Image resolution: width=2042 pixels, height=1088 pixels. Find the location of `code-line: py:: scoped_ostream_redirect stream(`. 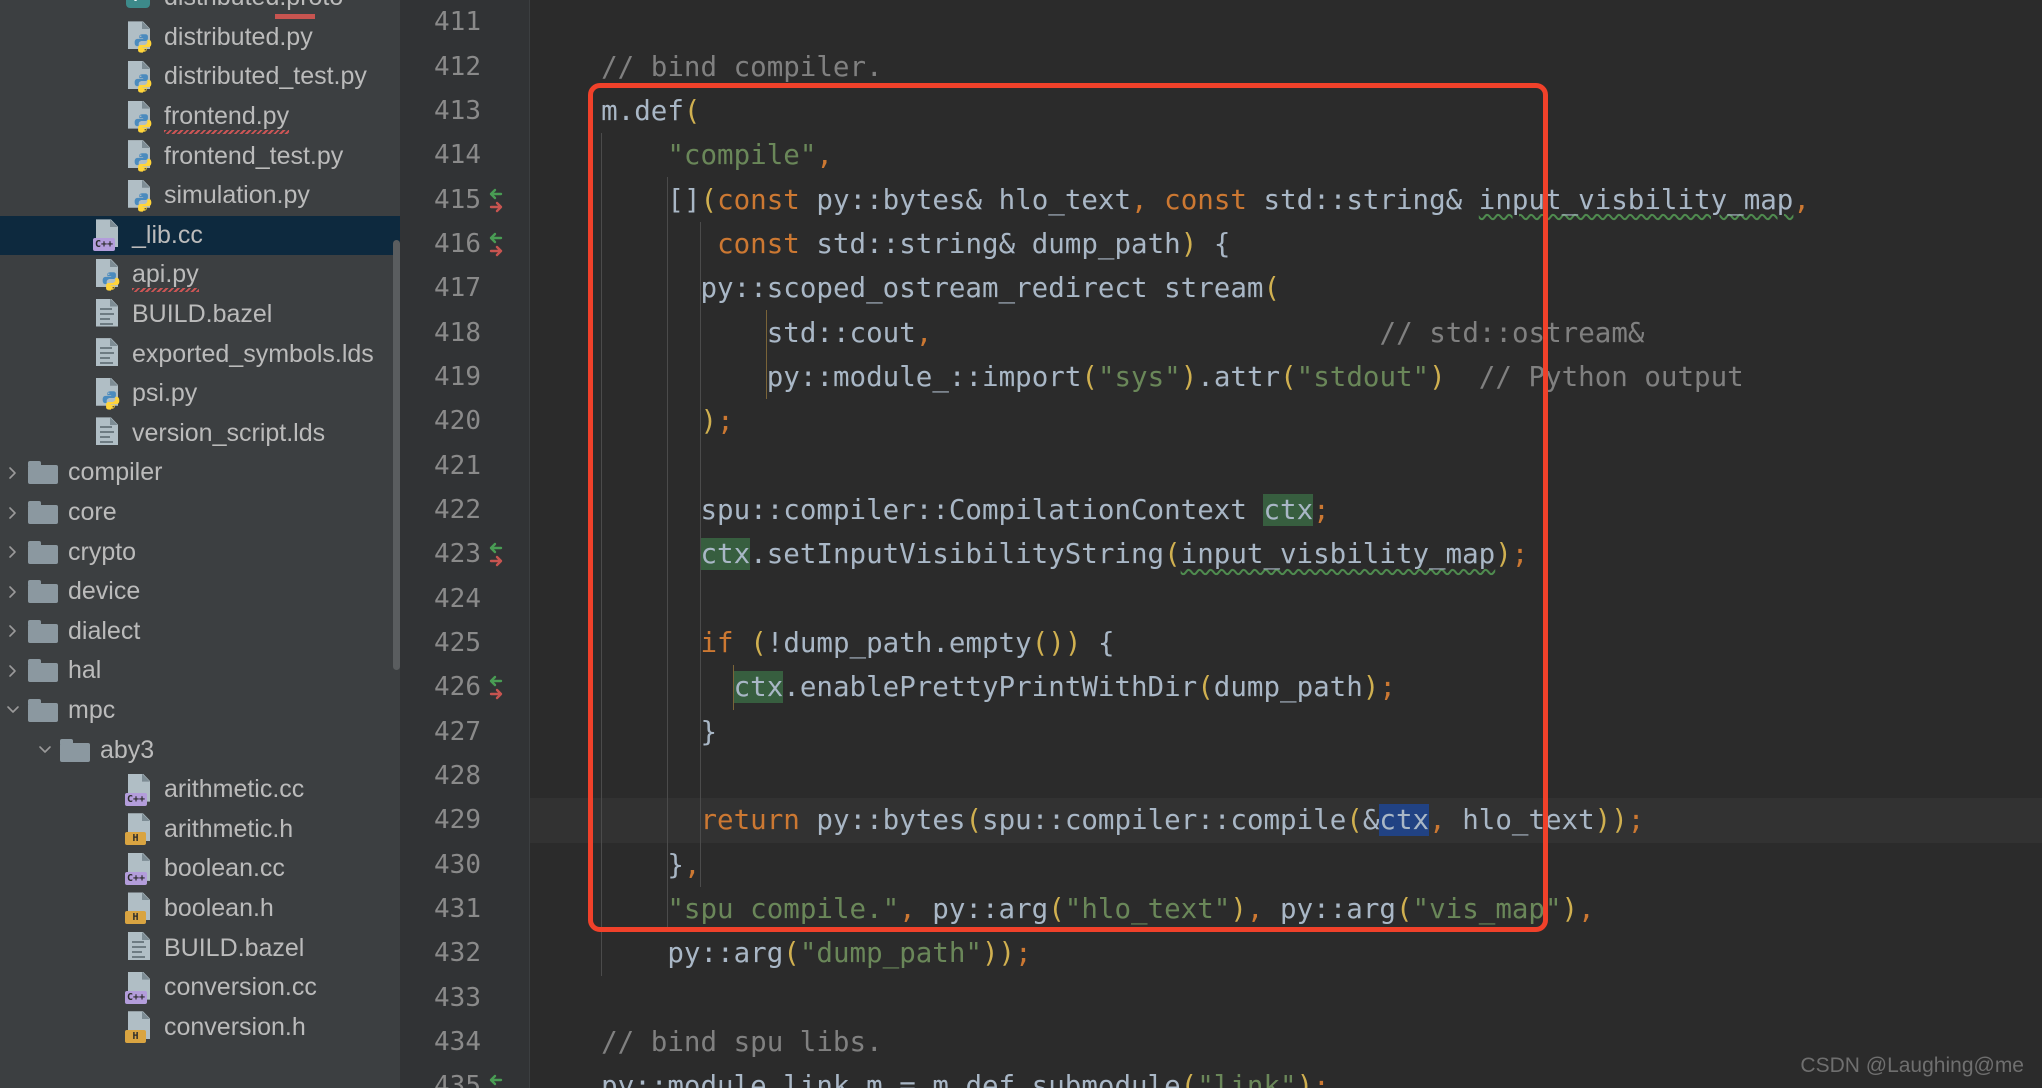

code-line: py:: scoped_ostream_redirect stream( is located at coordinates (1286, 288).